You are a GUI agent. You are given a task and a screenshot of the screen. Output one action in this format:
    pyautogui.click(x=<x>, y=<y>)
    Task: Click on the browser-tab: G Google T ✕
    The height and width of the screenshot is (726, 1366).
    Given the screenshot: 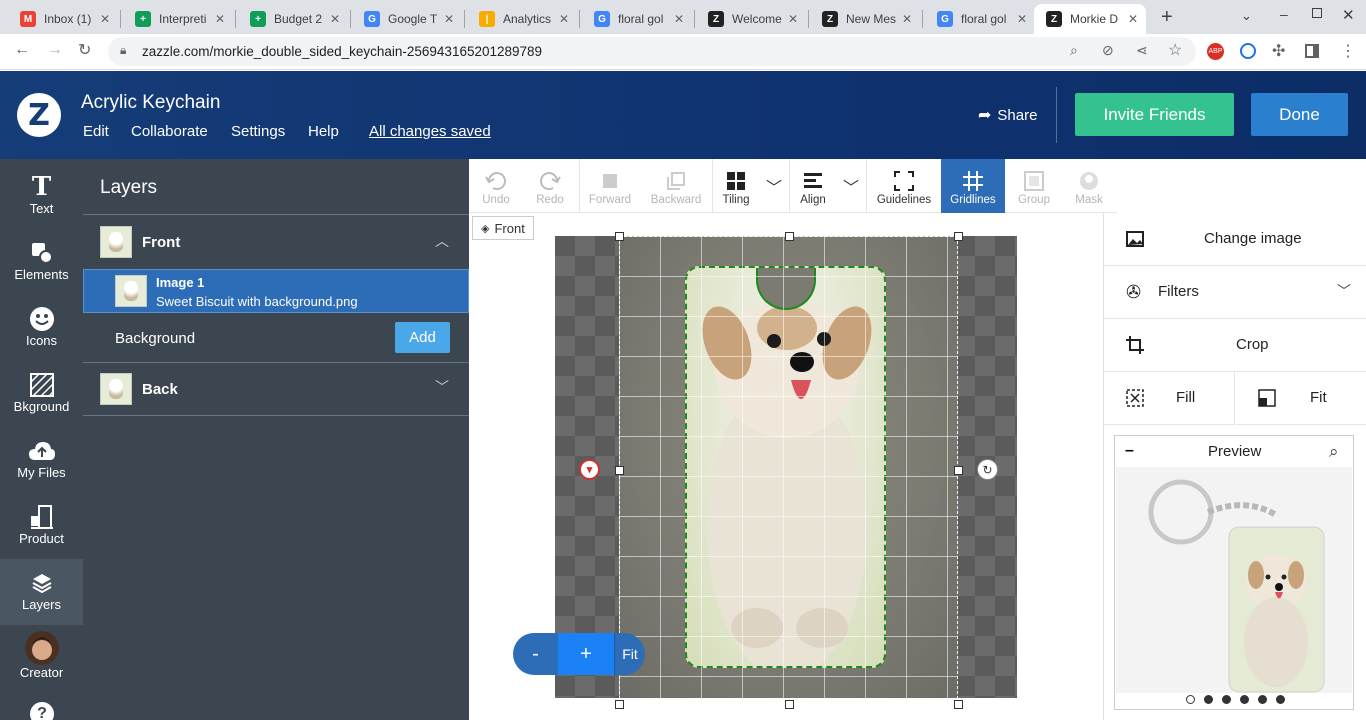 What is the action you would take?
    pyautogui.click(x=407, y=19)
    